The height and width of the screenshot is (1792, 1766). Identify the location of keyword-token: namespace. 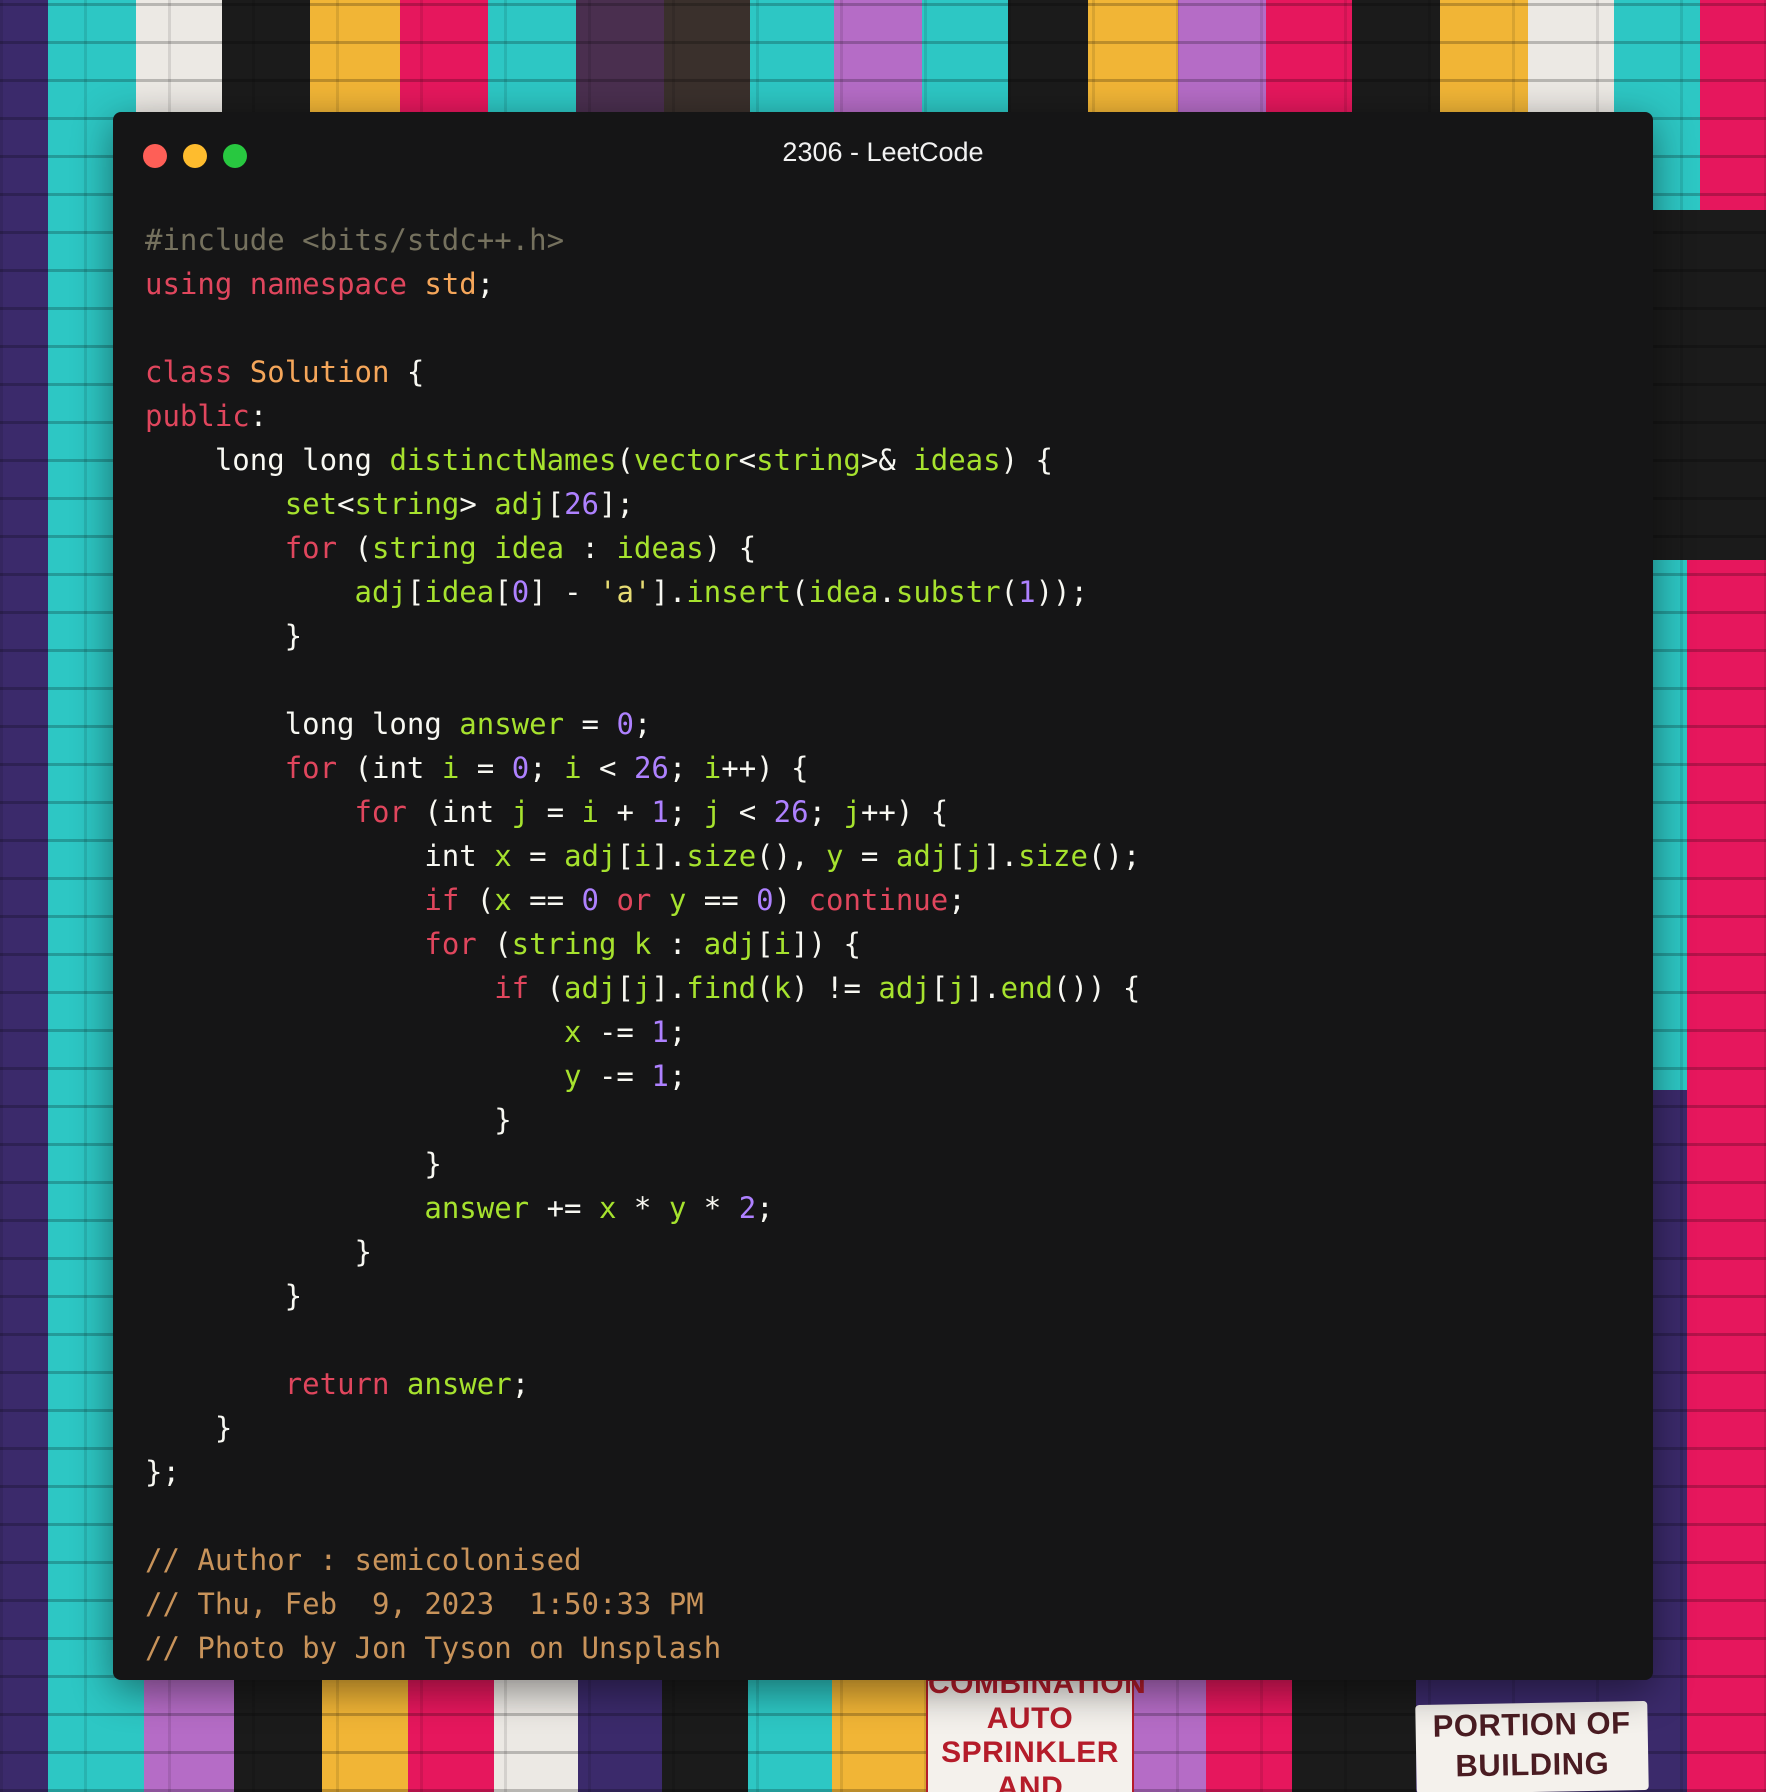
(328, 284).